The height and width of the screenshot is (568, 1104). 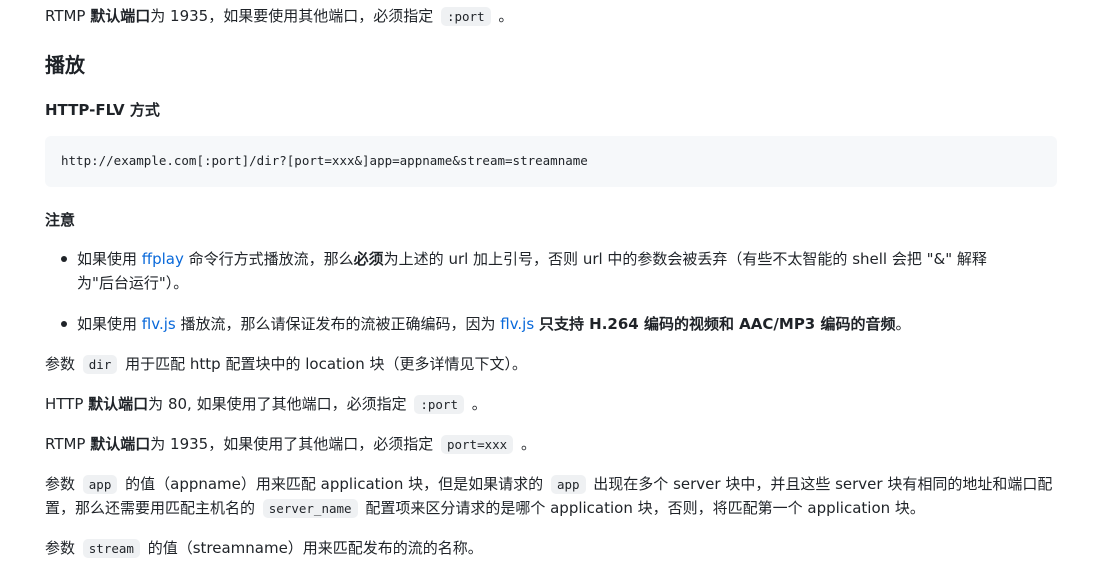 I want to click on text: 用于匹配 http 配置块中的 location 块（更多详情见下文）。, so click(x=324, y=364).